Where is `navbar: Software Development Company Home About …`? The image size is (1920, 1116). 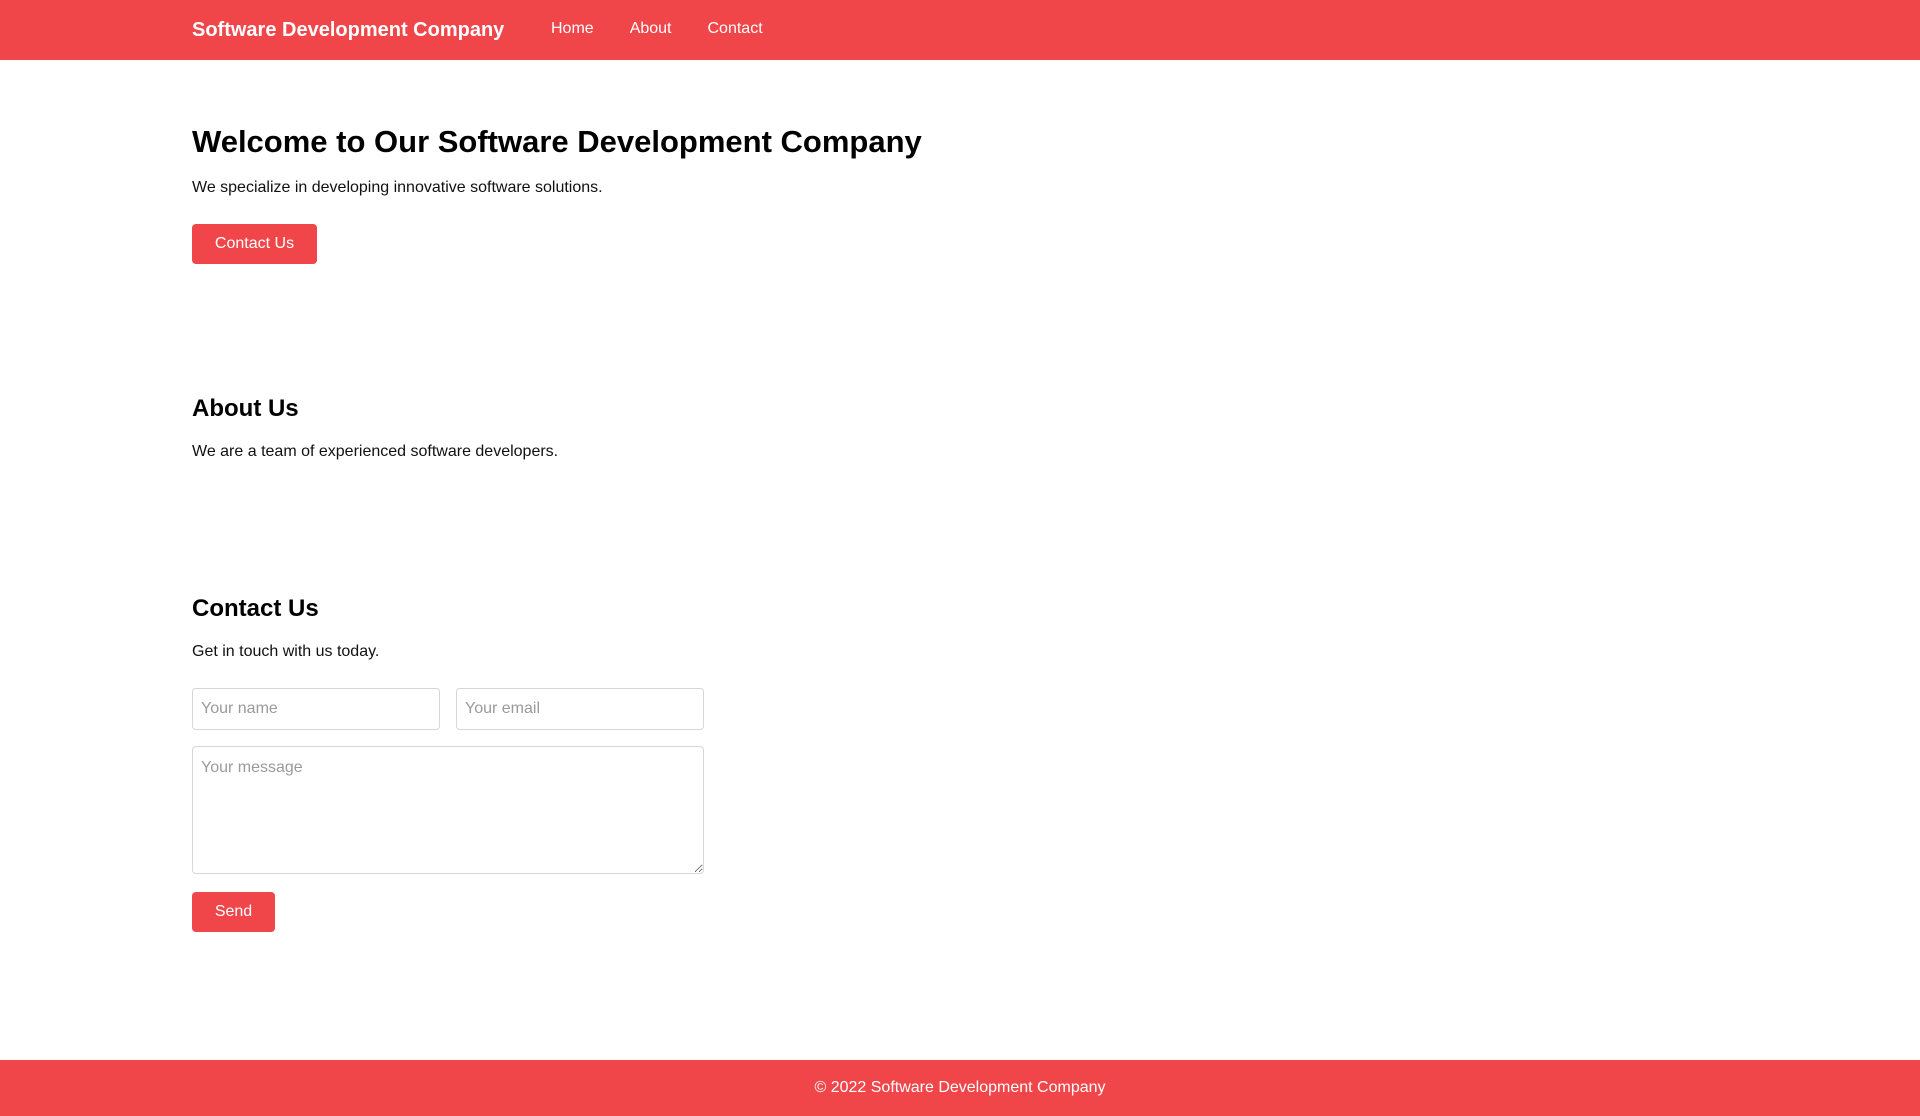 navbar: Software Development Company Home About … is located at coordinates (960, 30).